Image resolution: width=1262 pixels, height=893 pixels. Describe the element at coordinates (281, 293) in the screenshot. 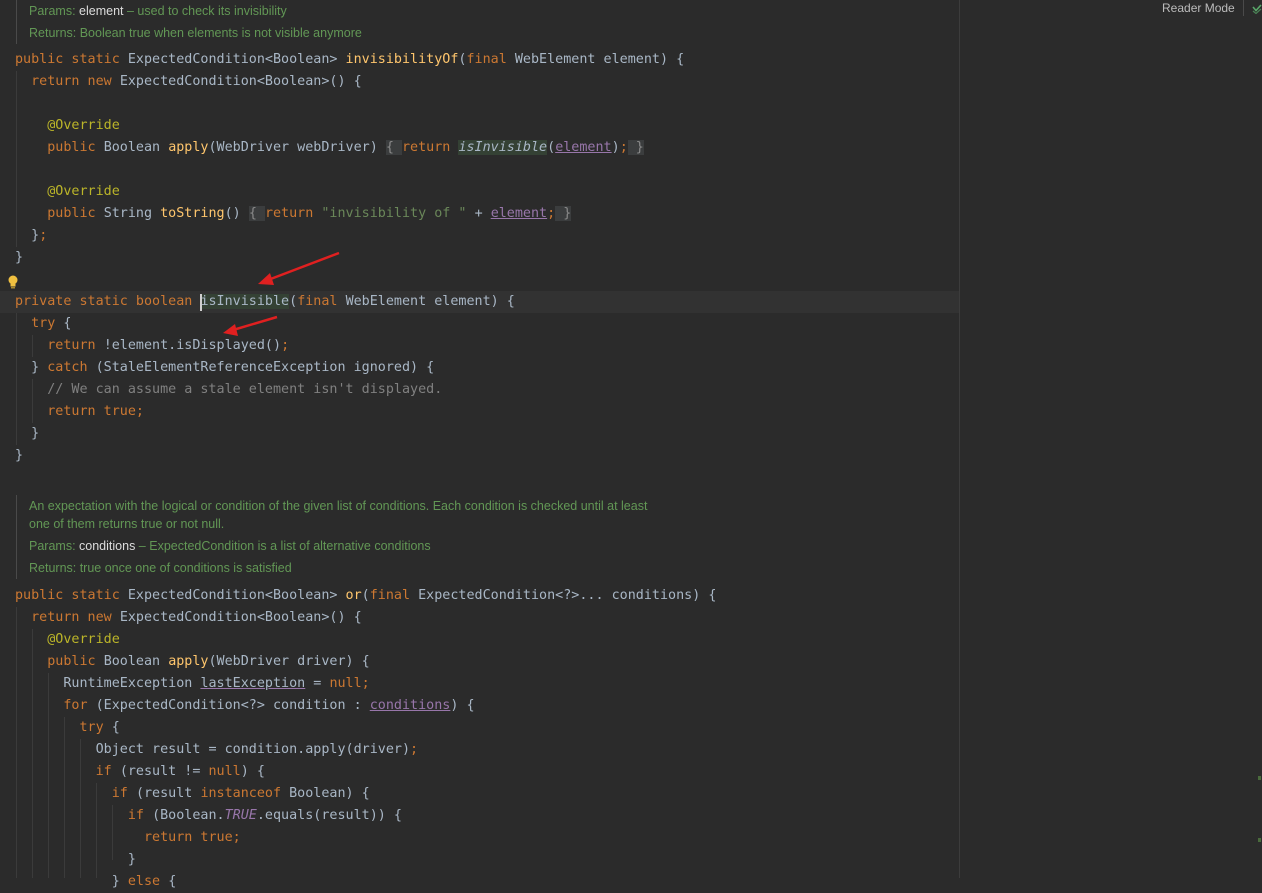

I see `annotation-arrows` at that location.